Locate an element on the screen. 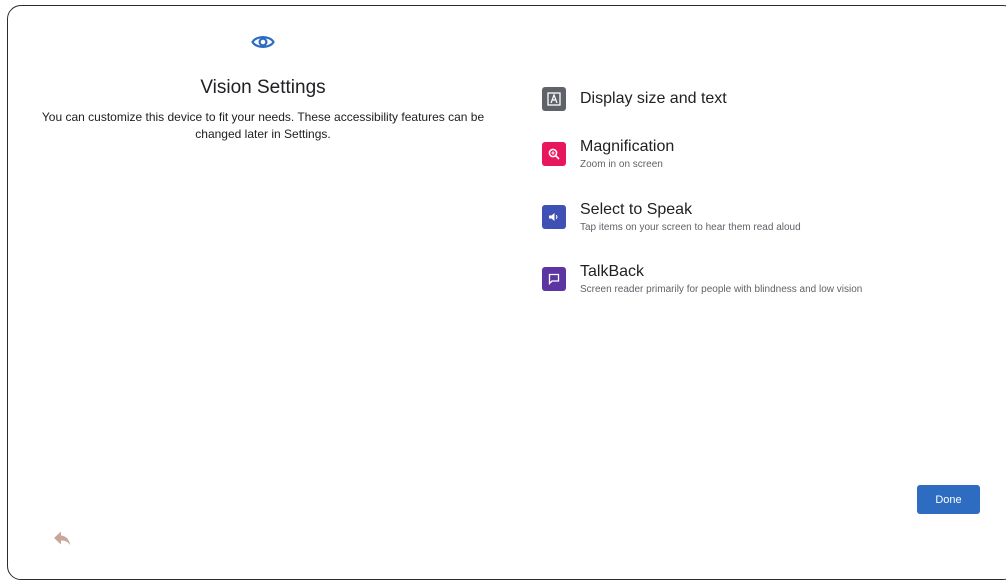  back-arrow-icon is located at coordinates (62, 538).